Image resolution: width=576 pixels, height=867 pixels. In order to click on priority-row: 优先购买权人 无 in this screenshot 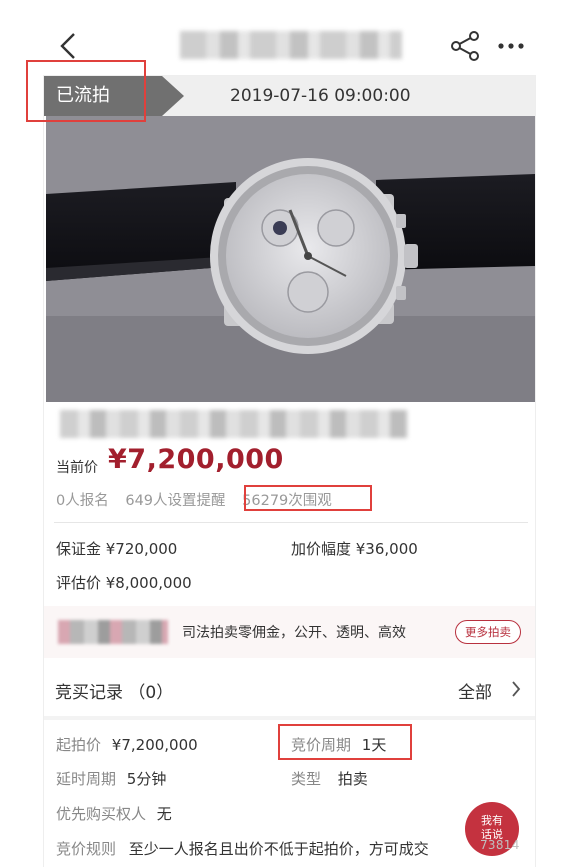, I will do `click(114, 813)`.